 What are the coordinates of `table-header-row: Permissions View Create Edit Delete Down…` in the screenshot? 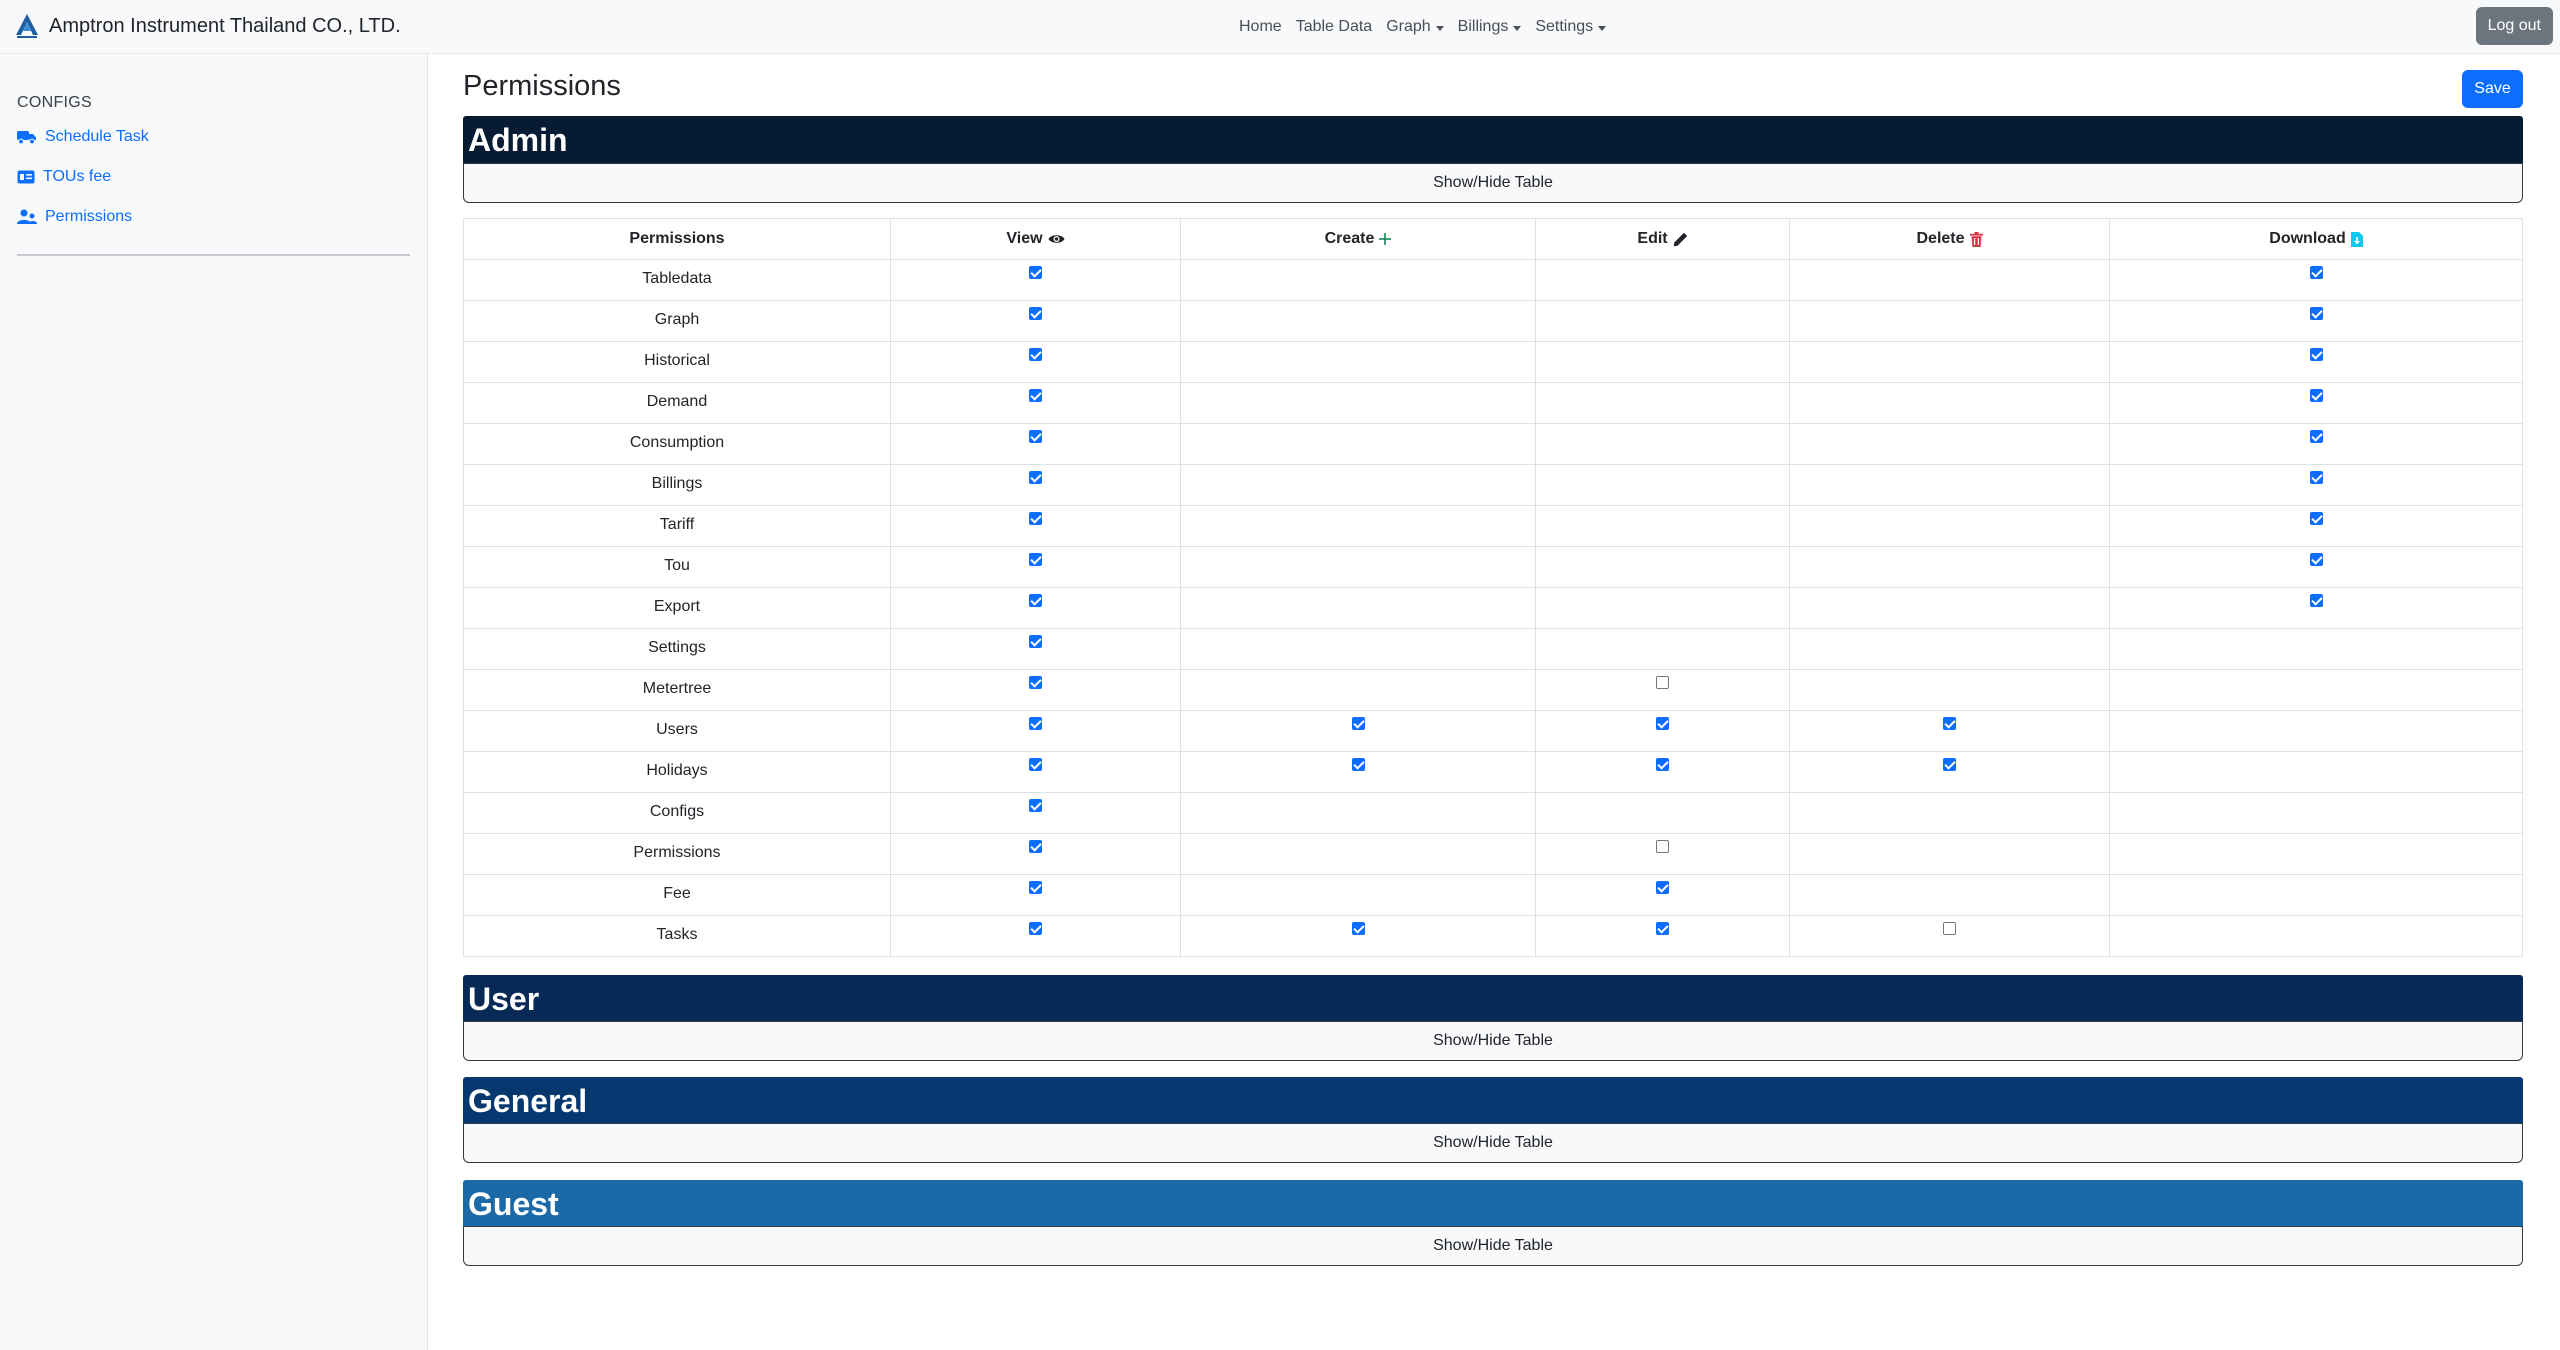 It's located at (1493, 239).